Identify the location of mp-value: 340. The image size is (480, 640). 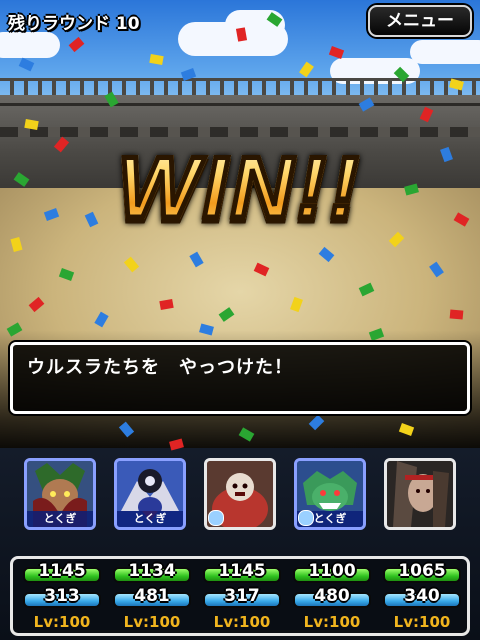
(422, 596).